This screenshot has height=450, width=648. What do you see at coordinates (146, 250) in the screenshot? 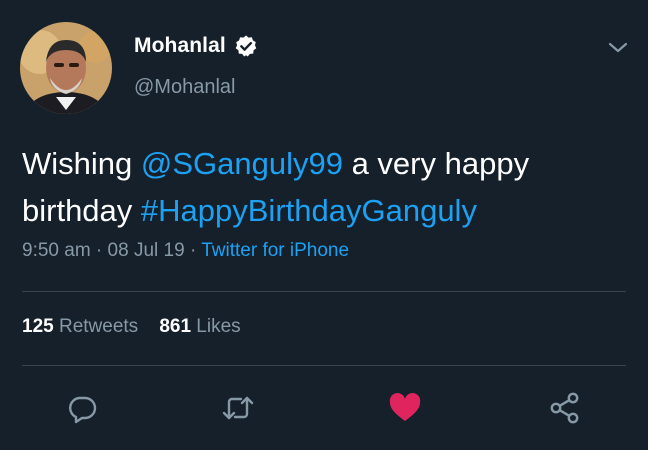
I see `tweet-date: 08 Jul 19` at bounding box center [146, 250].